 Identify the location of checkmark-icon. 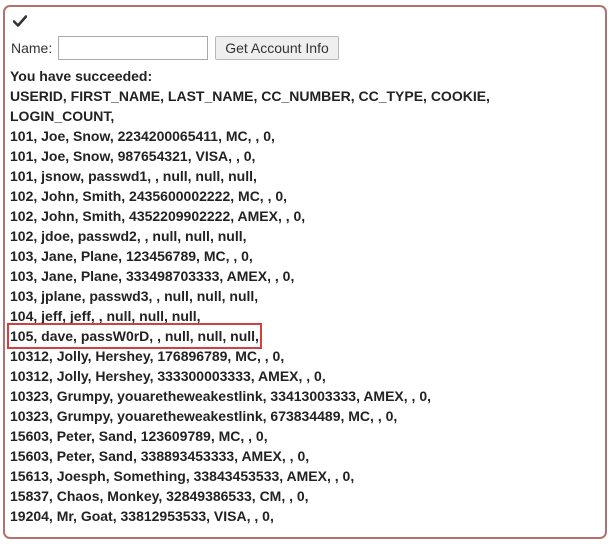
(20, 21).